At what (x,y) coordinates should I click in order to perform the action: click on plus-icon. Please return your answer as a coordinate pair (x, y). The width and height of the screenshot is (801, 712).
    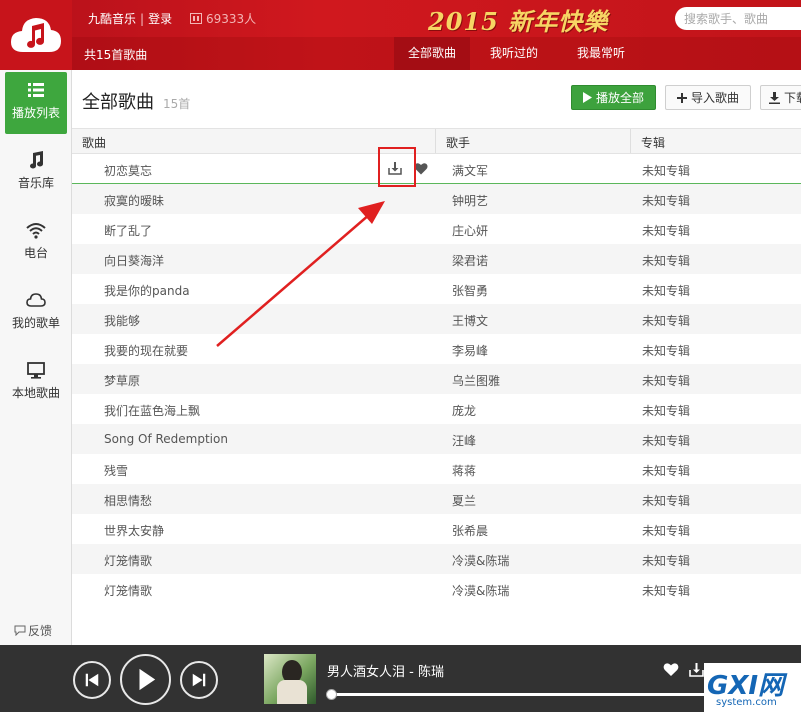
    Looking at the image, I should click on (681, 97).